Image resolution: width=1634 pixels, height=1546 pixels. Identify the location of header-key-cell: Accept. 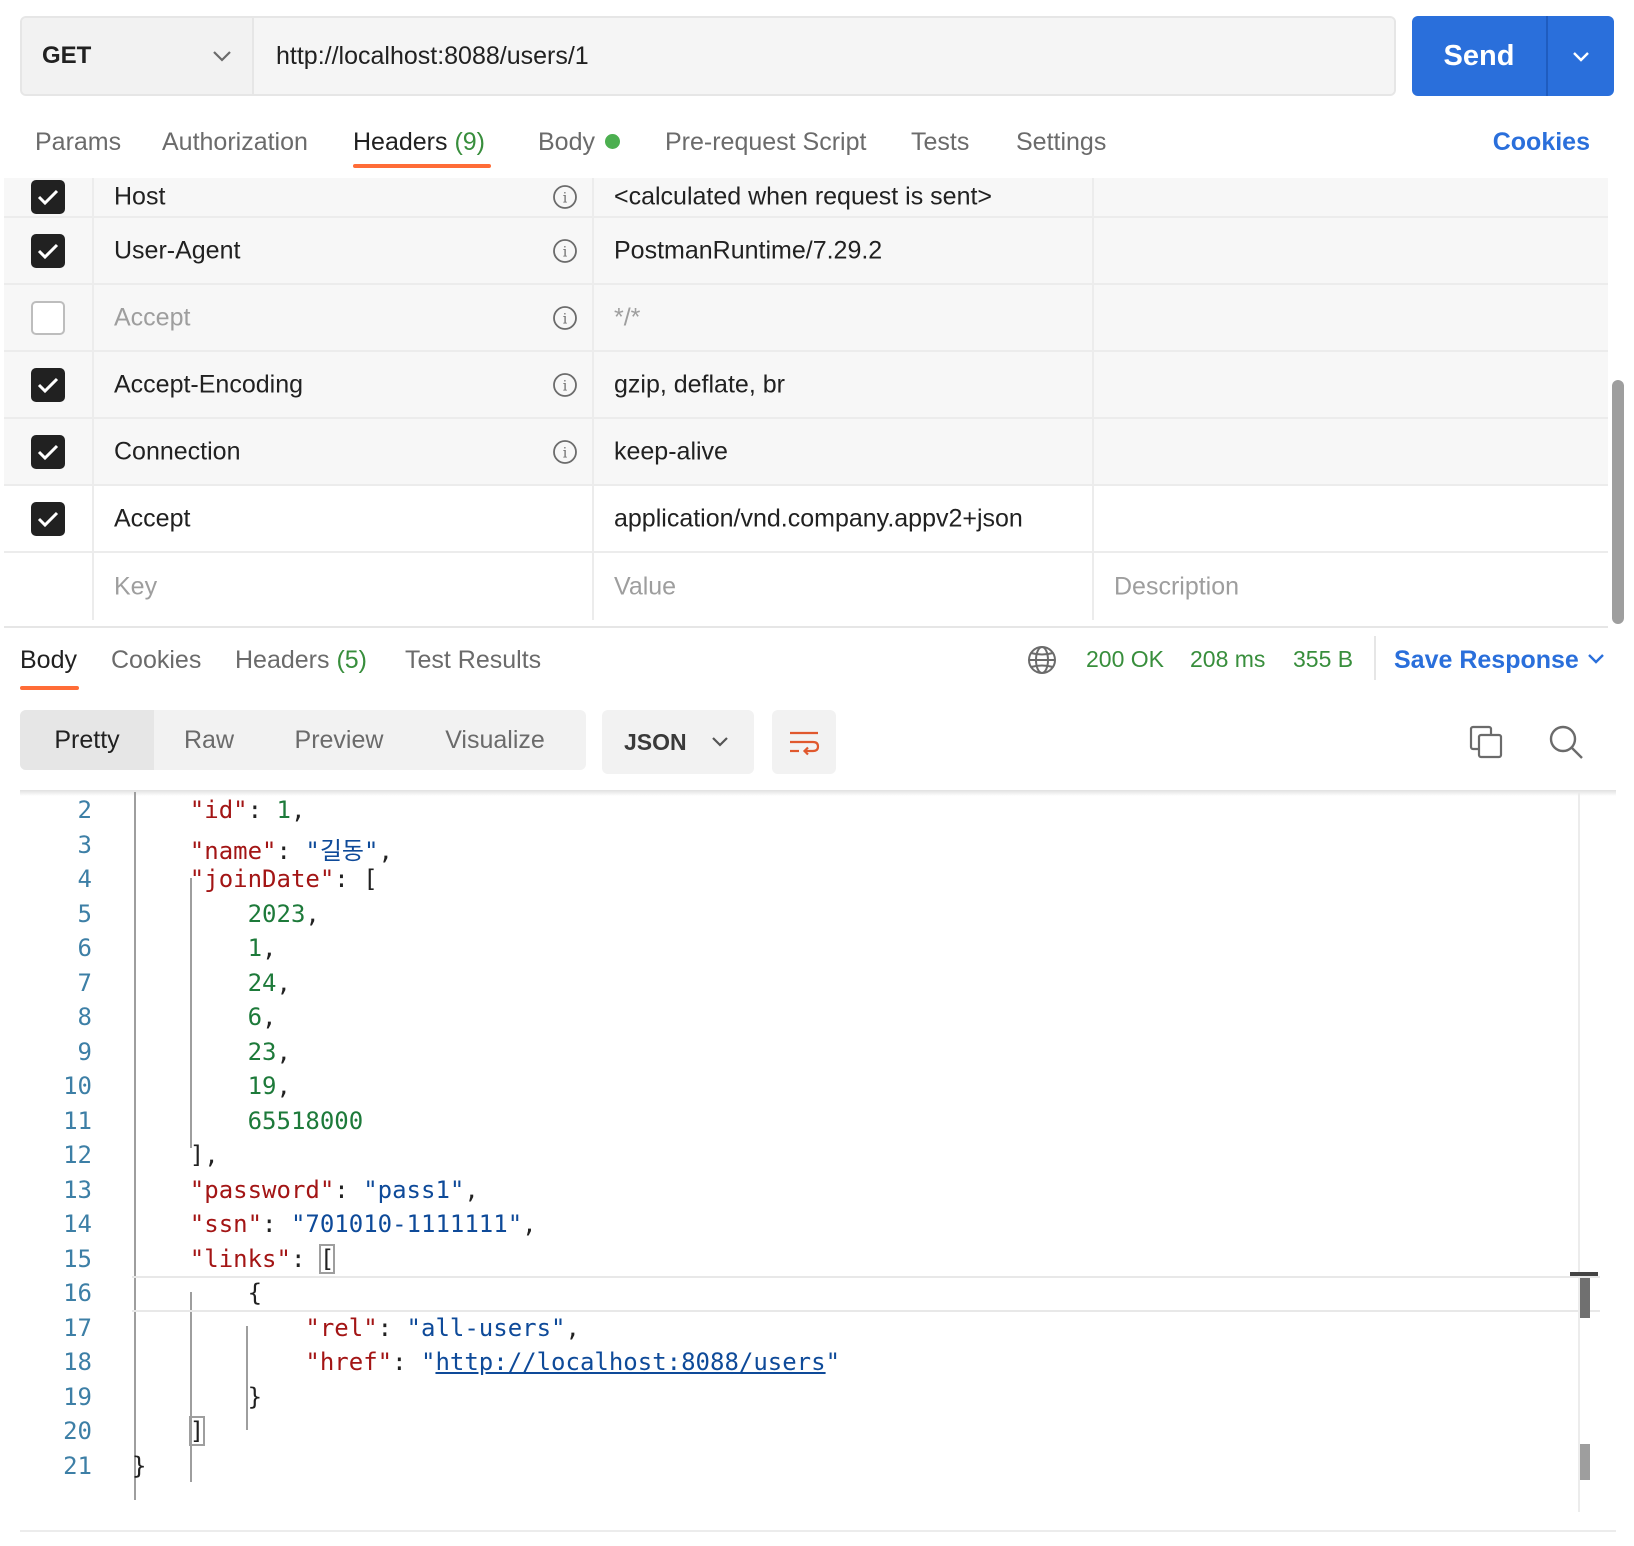
(344, 518).